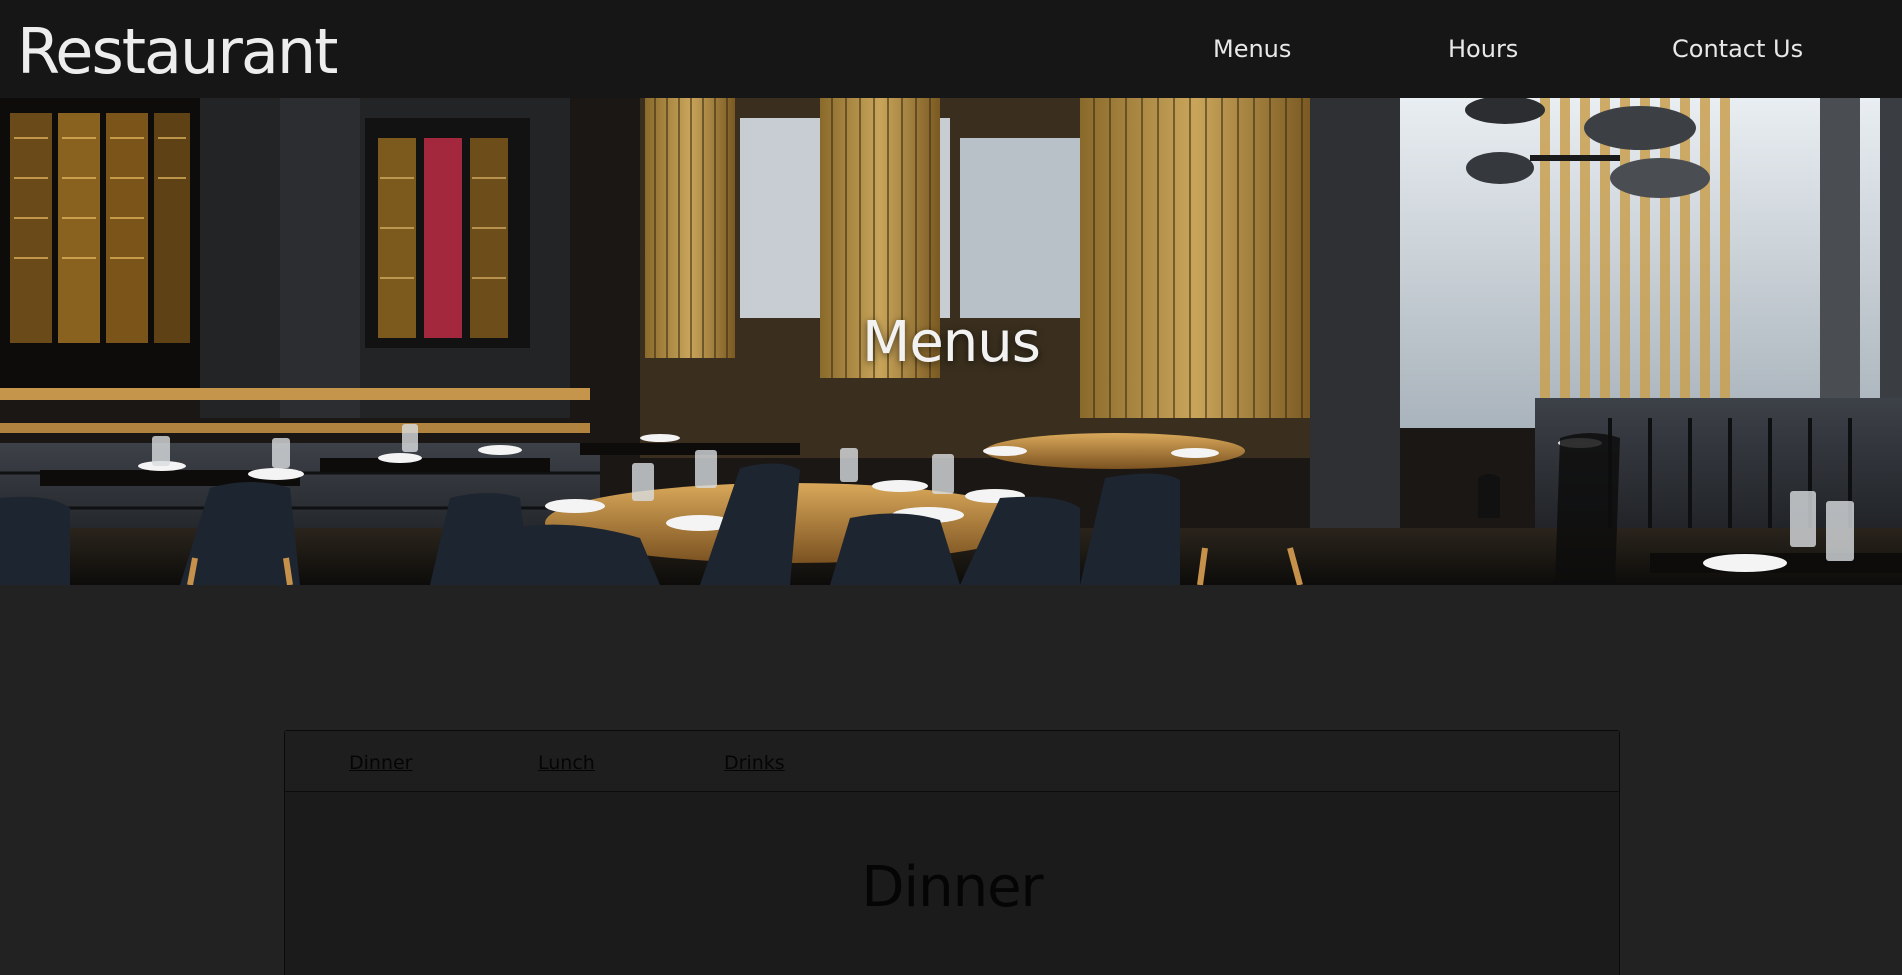  I want to click on tab-drinks: Drinks, so click(754, 763).